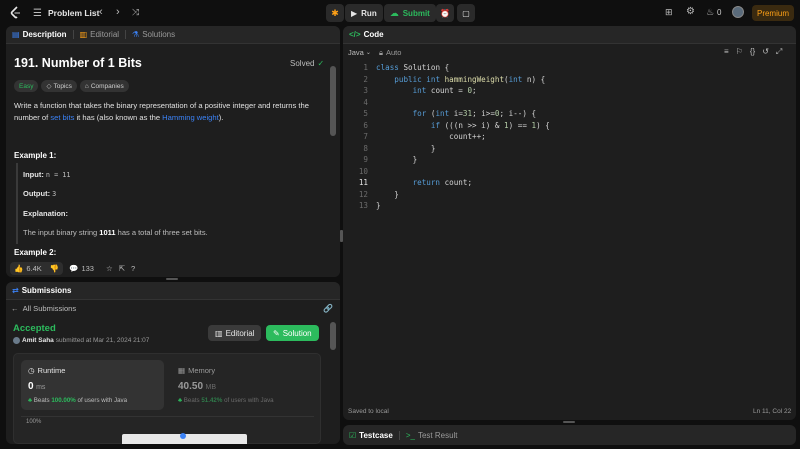  Describe the element at coordinates (235, 333) in the screenshot. I see `editorial-button: ▥ Editorial` at that location.